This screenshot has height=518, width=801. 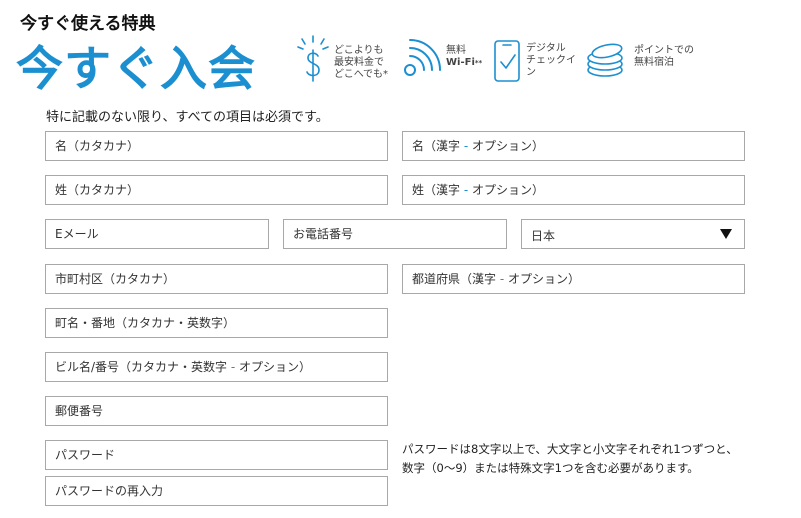 What do you see at coordinates (478, 190) in the screenshot?
I see `last-name-kanji-placeholder: 姓（漢字 - オプション）` at bounding box center [478, 190].